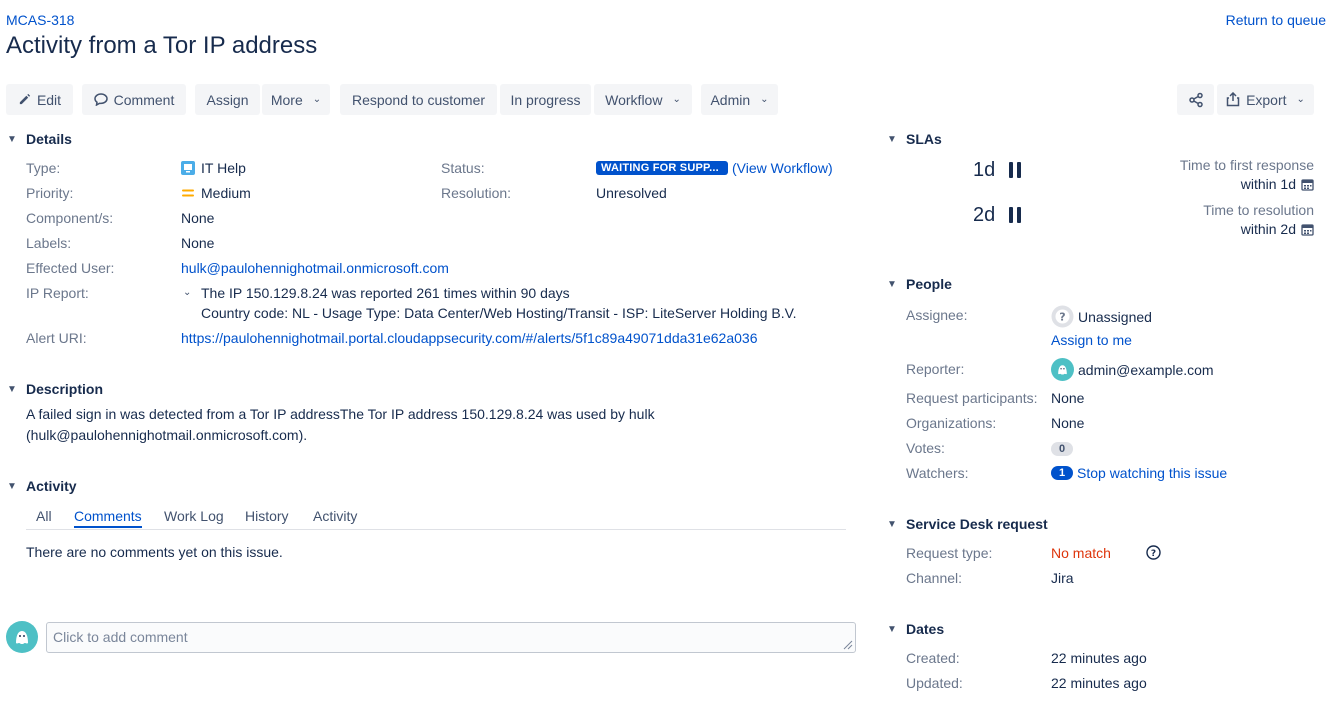  I want to click on no-comments-text: There are no comments yet on this issue., so click(154, 552).